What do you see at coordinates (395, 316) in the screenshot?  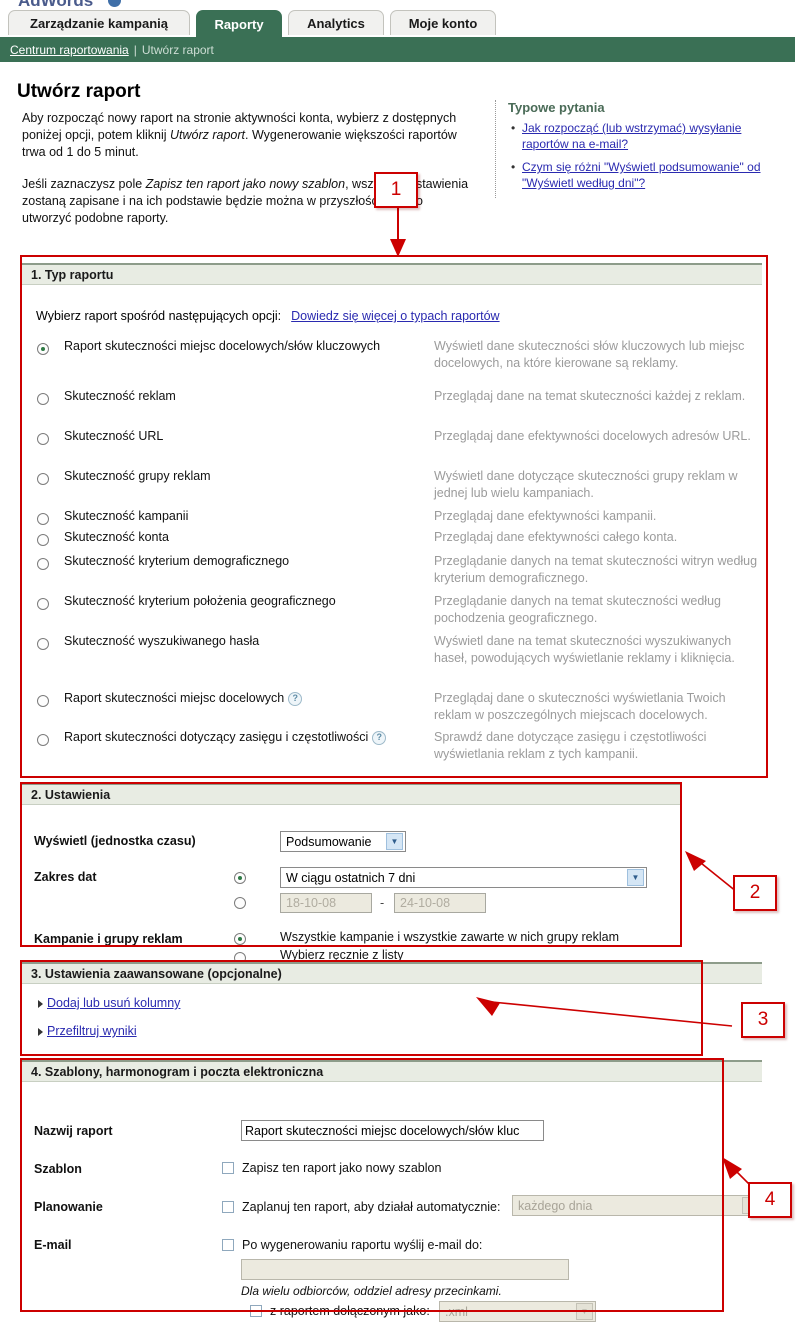 I see `link-learn-more-report-types: Dowiedz się więcej o typach raportów` at bounding box center [395, 316].